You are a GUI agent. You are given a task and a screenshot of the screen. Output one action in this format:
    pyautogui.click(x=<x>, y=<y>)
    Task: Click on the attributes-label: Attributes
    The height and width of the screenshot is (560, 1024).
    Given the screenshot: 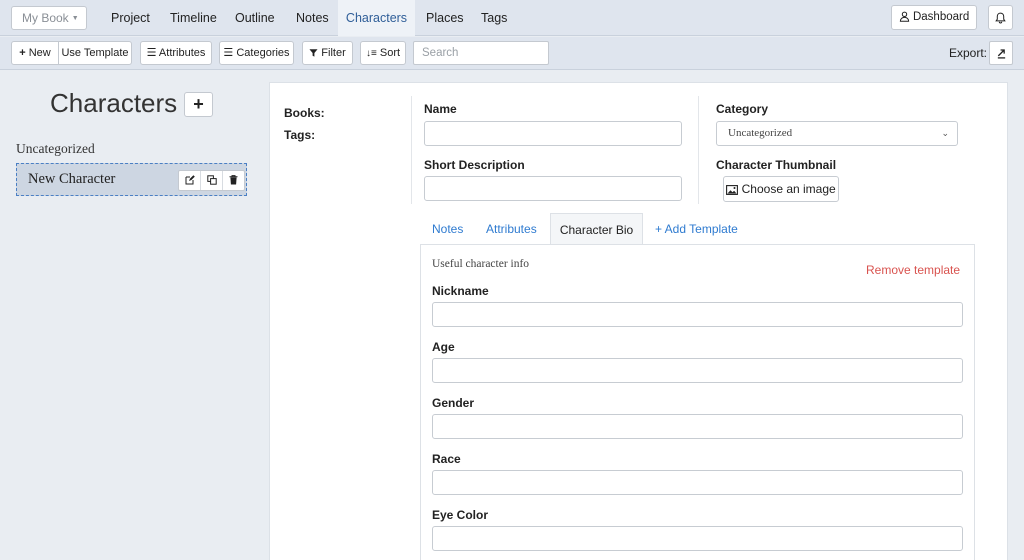 What is the action you would take?
    pyautogui.click(x=182, y=53)
    